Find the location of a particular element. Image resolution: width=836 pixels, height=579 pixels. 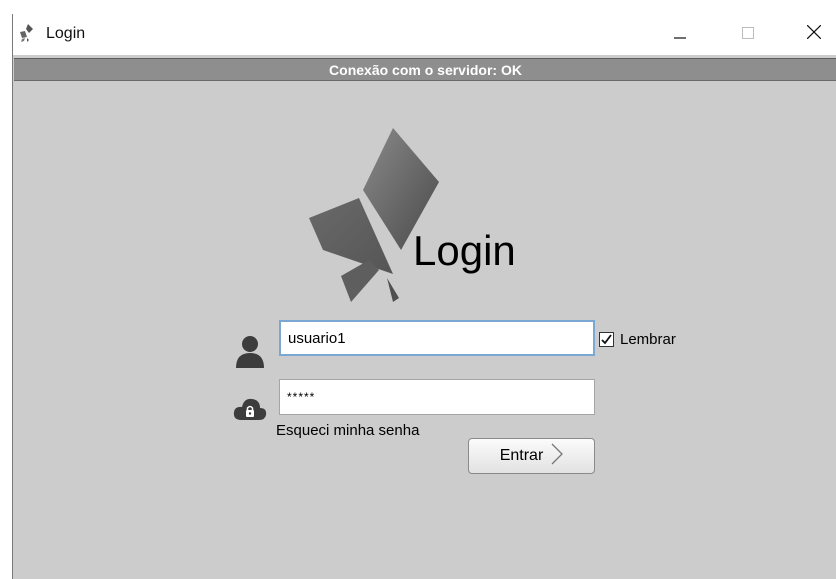

minimize-icon is located at coordinates (680, 34).